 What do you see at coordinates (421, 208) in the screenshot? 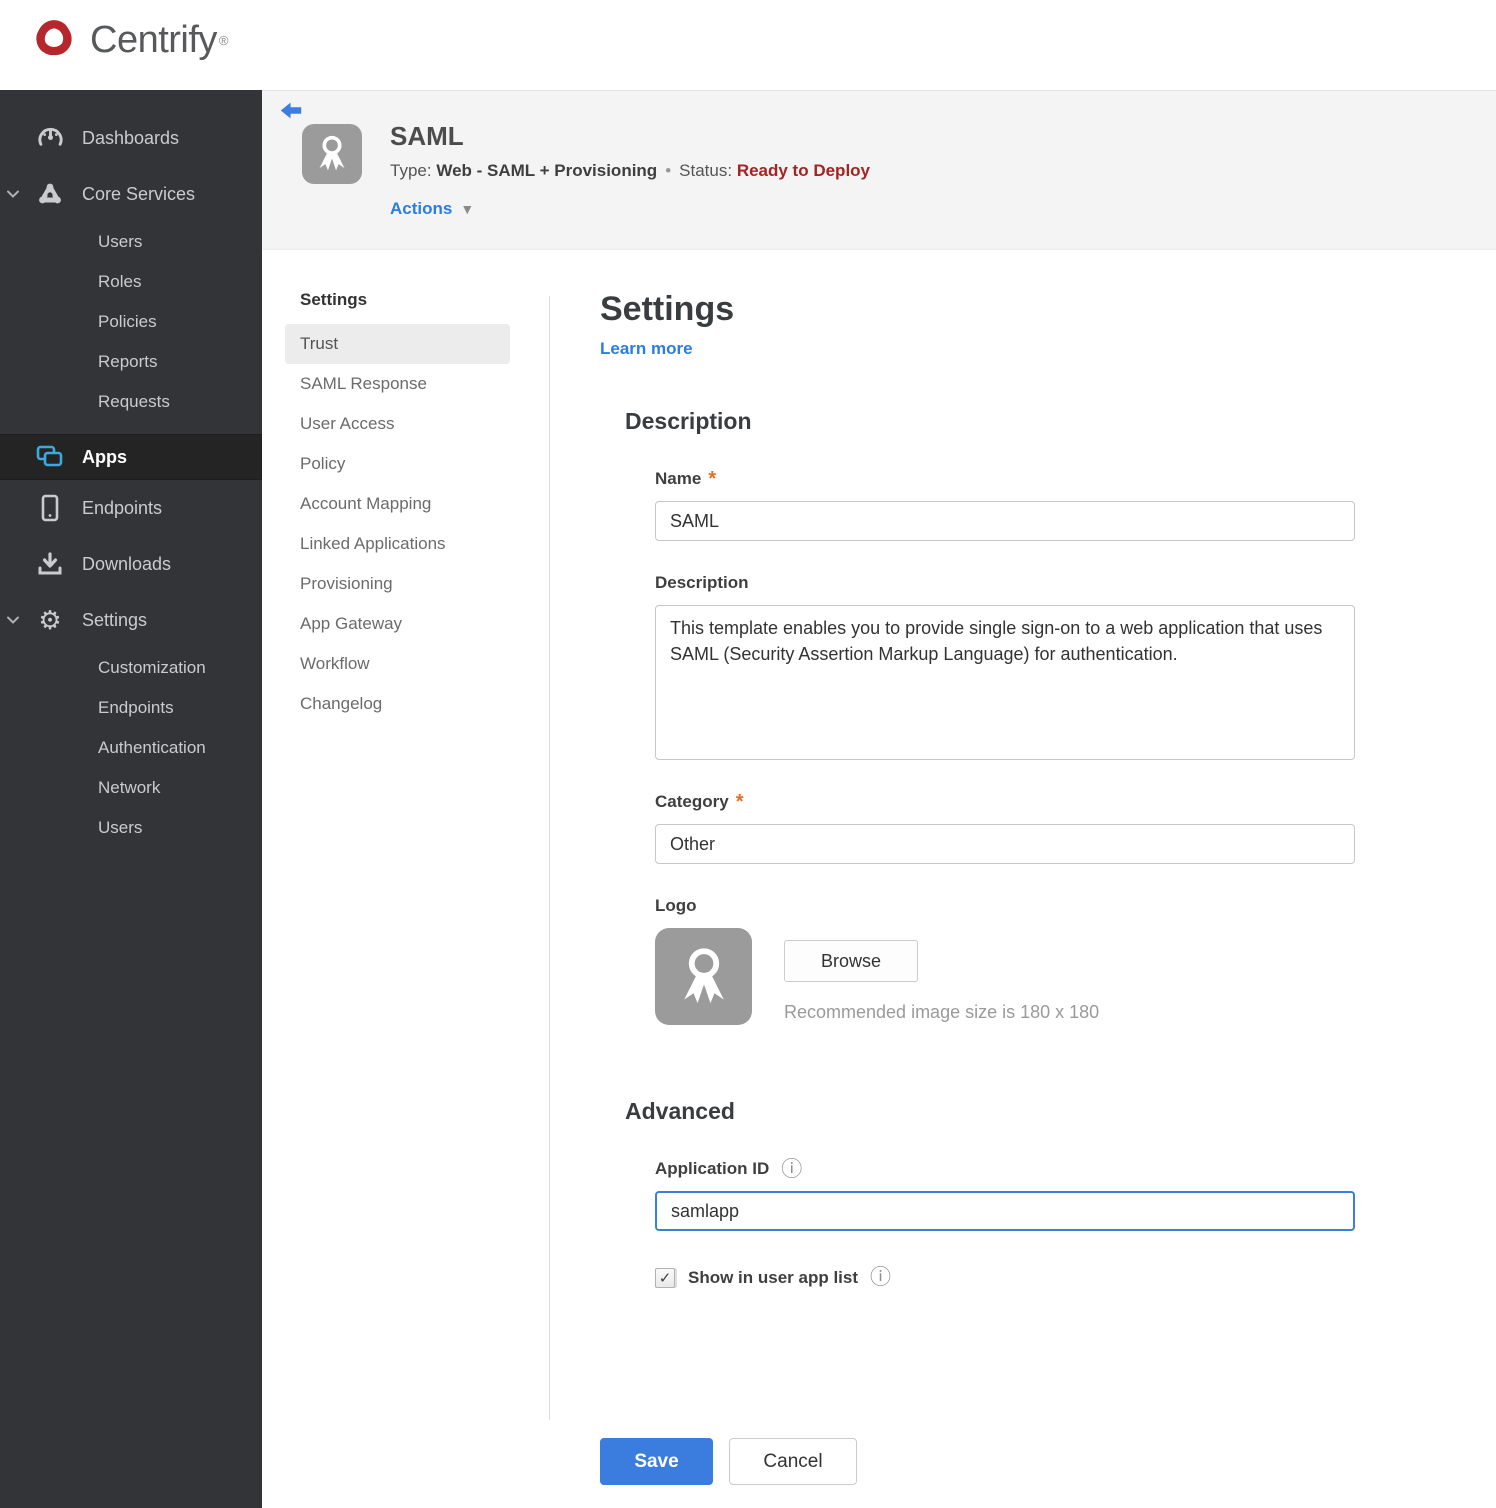
I see `actions-label: Actions` at bounding box center [421, 208].